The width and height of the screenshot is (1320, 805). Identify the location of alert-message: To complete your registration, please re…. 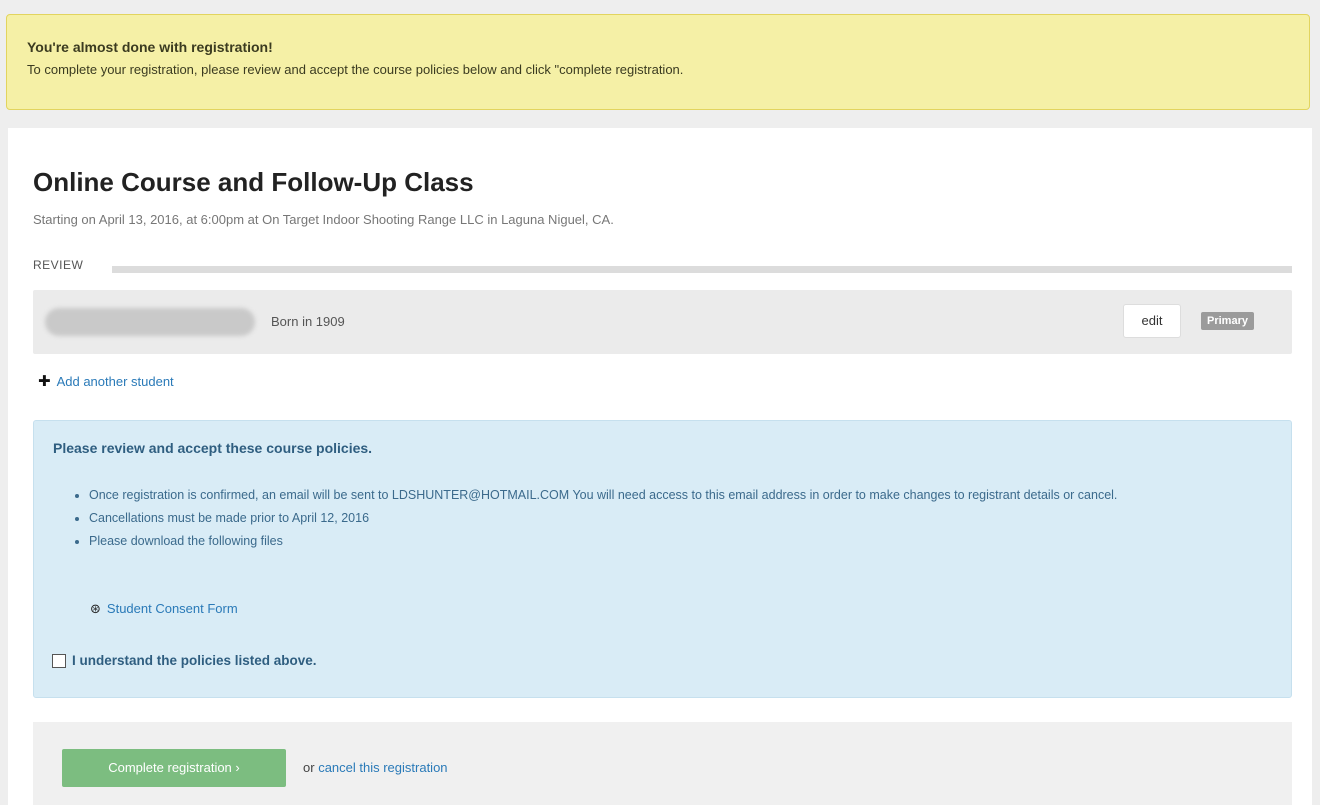
(355, 69).